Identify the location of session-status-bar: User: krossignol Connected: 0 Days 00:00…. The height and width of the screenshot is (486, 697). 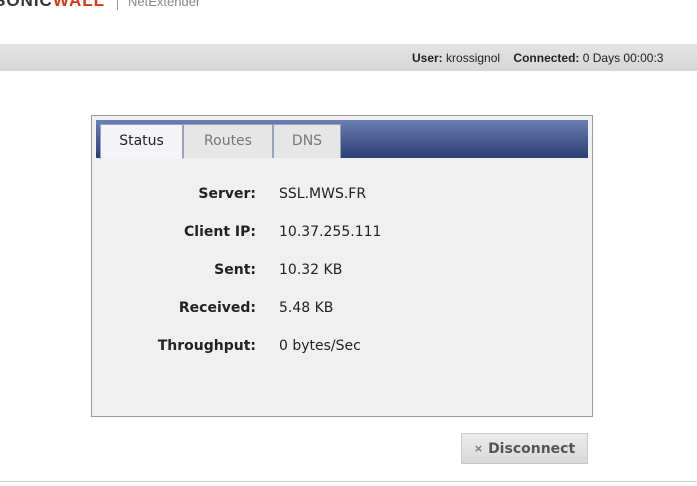
(348, 57).